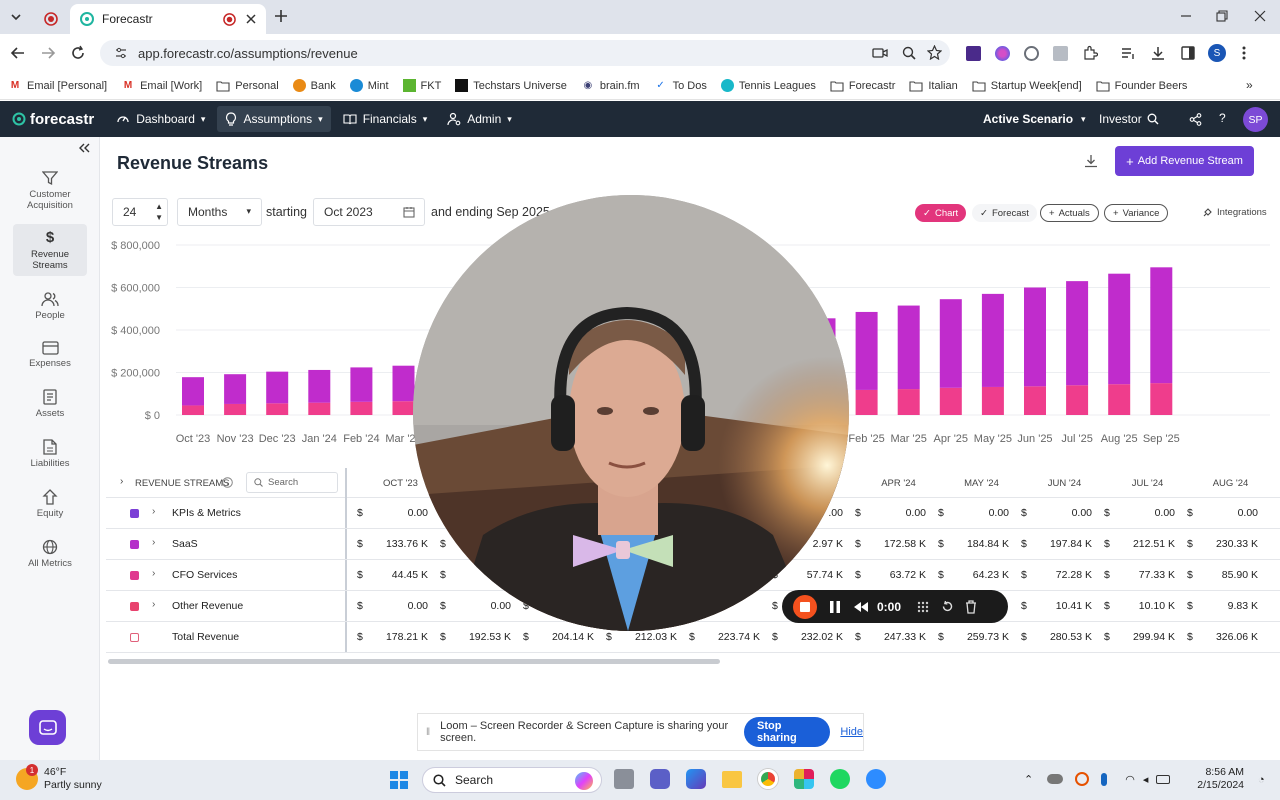 Image resolution: width=1280 pixels, height=800 pixels. Describe the element at coordinates (479, 119) in the screenshot. I see `nav-admin: Admin ▾` at that location.